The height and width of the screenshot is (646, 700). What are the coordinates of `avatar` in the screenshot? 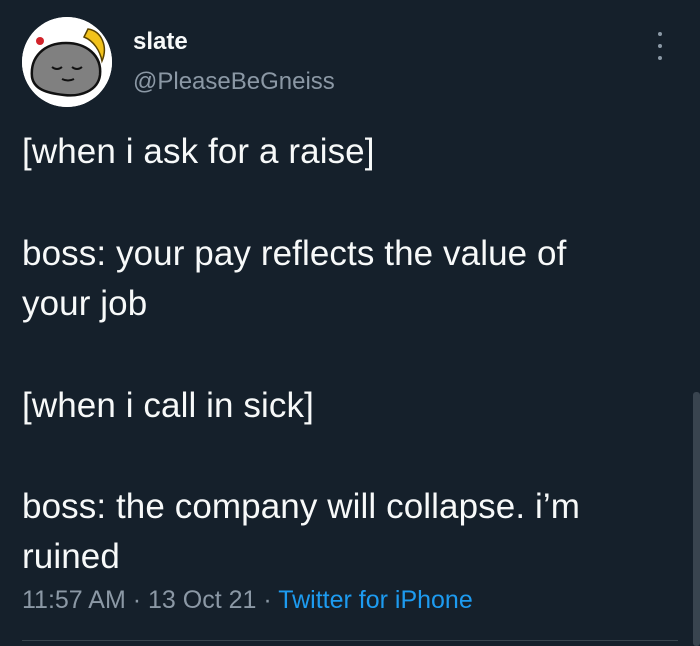 It's located at (67, 62).